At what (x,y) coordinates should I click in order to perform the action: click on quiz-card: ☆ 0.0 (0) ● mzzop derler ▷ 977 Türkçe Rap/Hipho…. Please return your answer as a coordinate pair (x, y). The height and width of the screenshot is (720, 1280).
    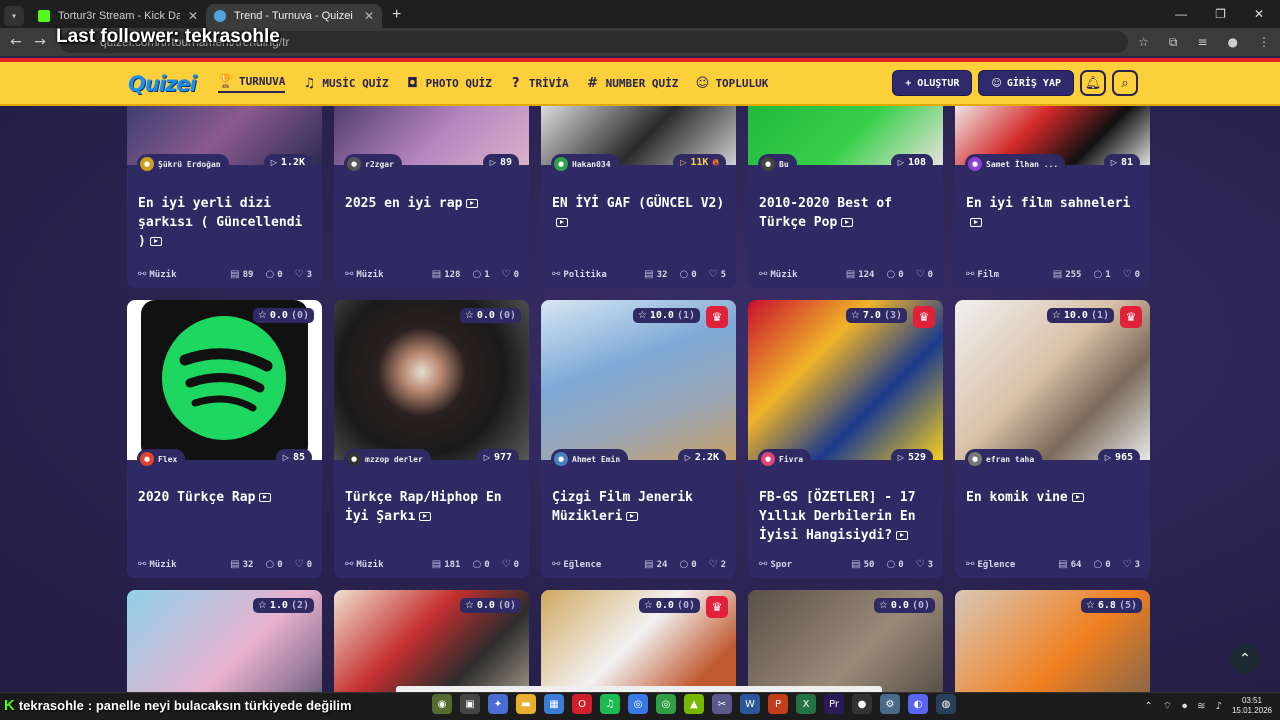
    Looking at the image, I should click on (431, 439).